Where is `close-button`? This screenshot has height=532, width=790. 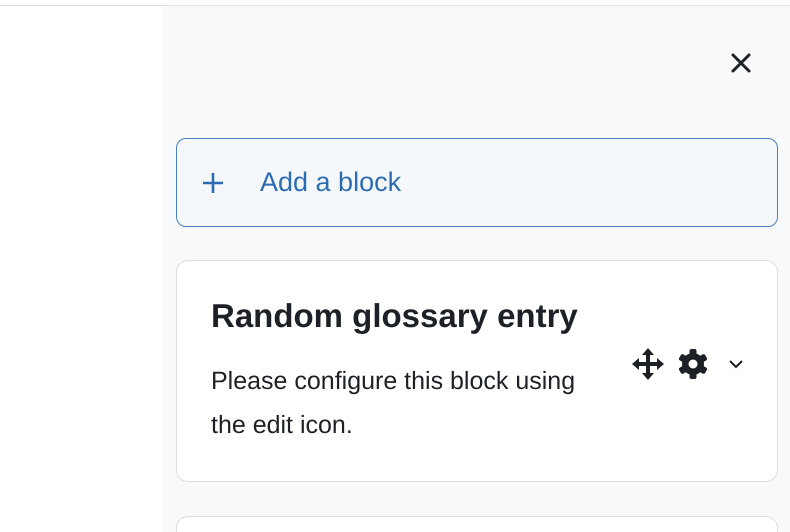 close-button is located at coordinates (741, 63).